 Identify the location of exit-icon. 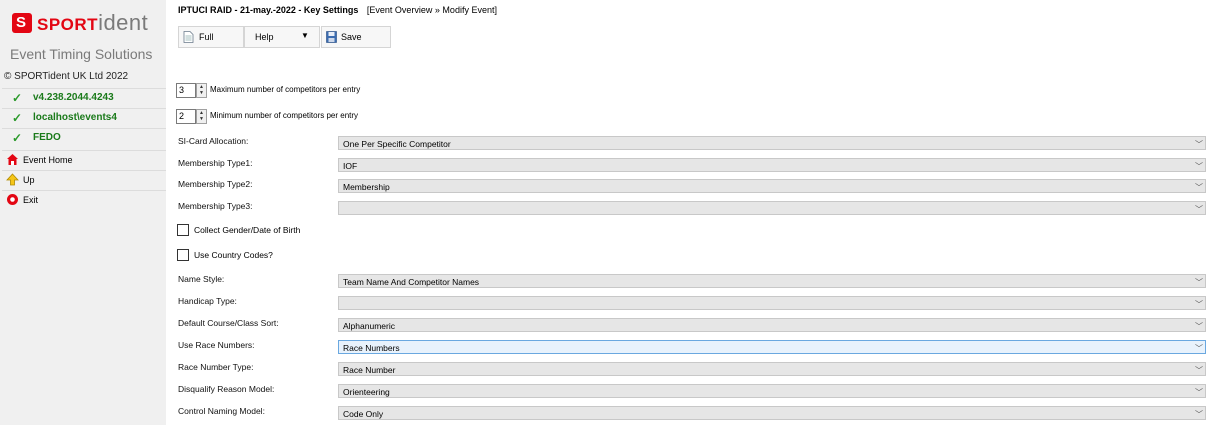
(13, 200).